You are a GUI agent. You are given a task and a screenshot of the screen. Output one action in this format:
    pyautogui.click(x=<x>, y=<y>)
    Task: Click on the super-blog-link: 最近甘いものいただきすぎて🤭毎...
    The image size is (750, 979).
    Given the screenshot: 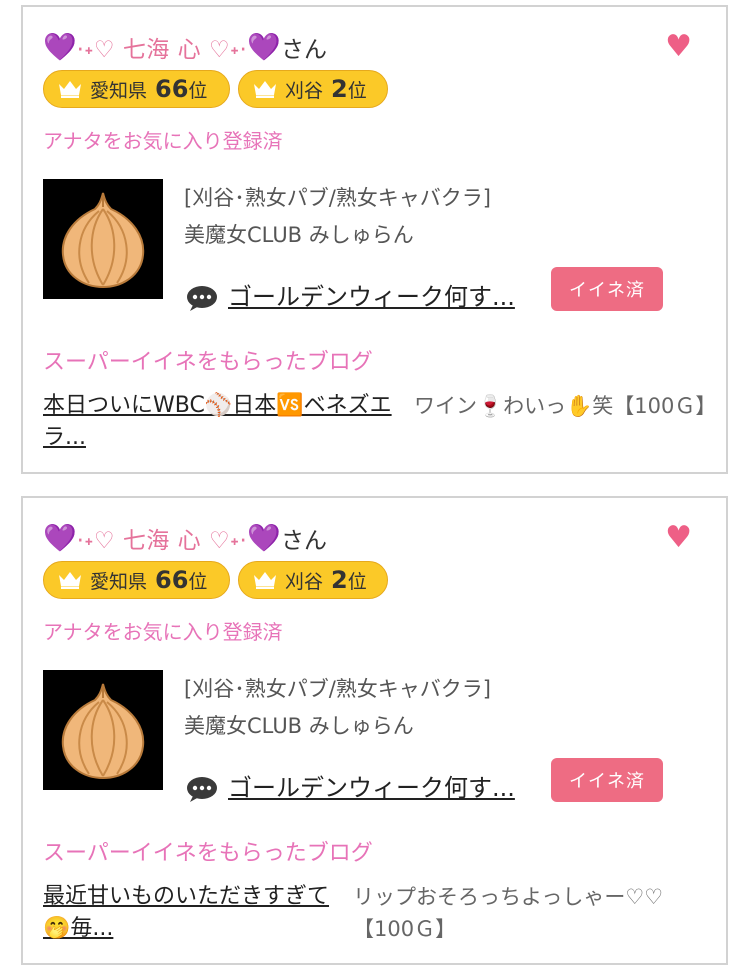 What is the action you would take?
    pyautogui.click(x=193, y=913)
    